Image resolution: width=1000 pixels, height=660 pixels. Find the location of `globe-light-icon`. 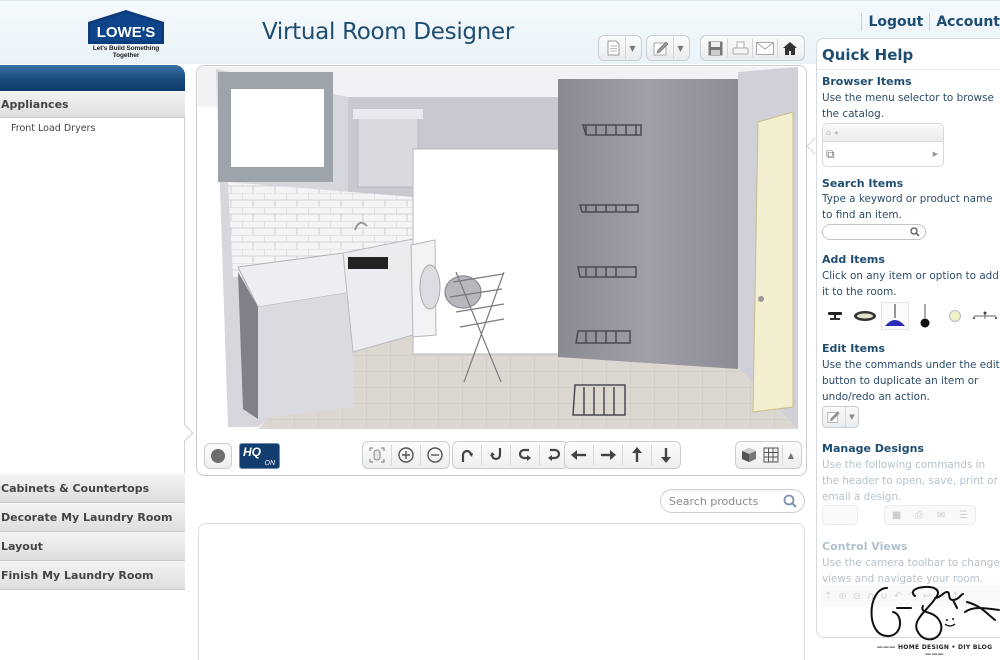

globe-light-icon is located at coordinates (955, 316).